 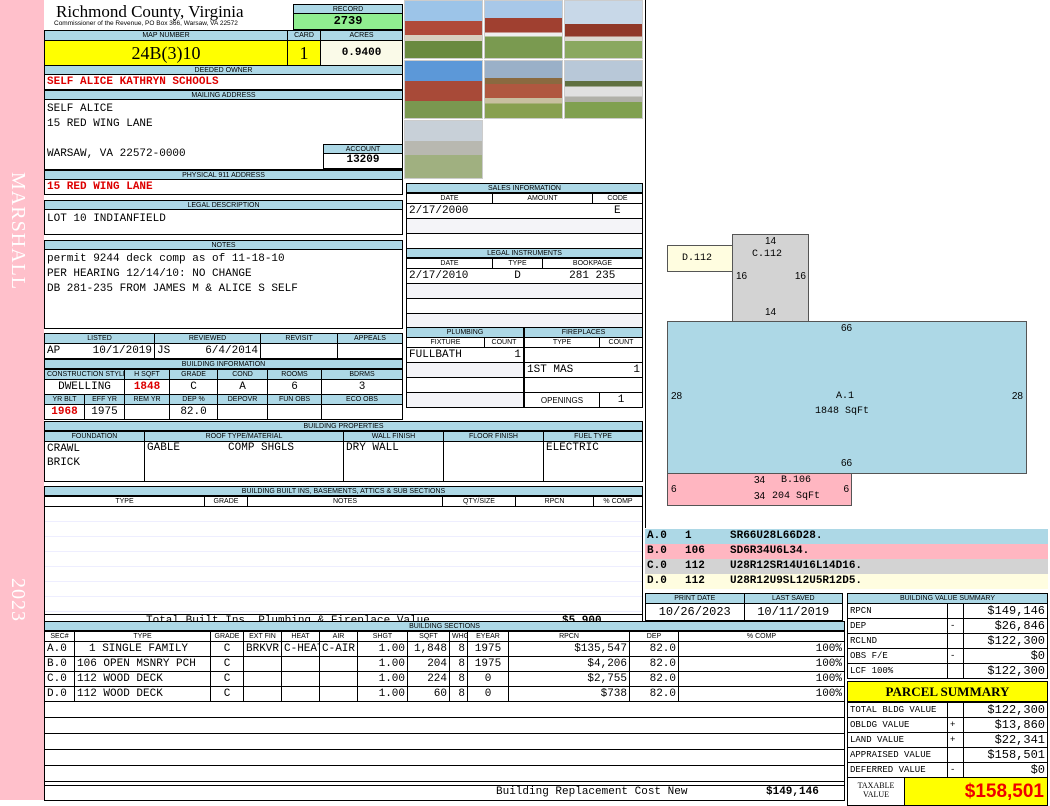 I want to click on year-built: 1968, so click(x=64, y=412).